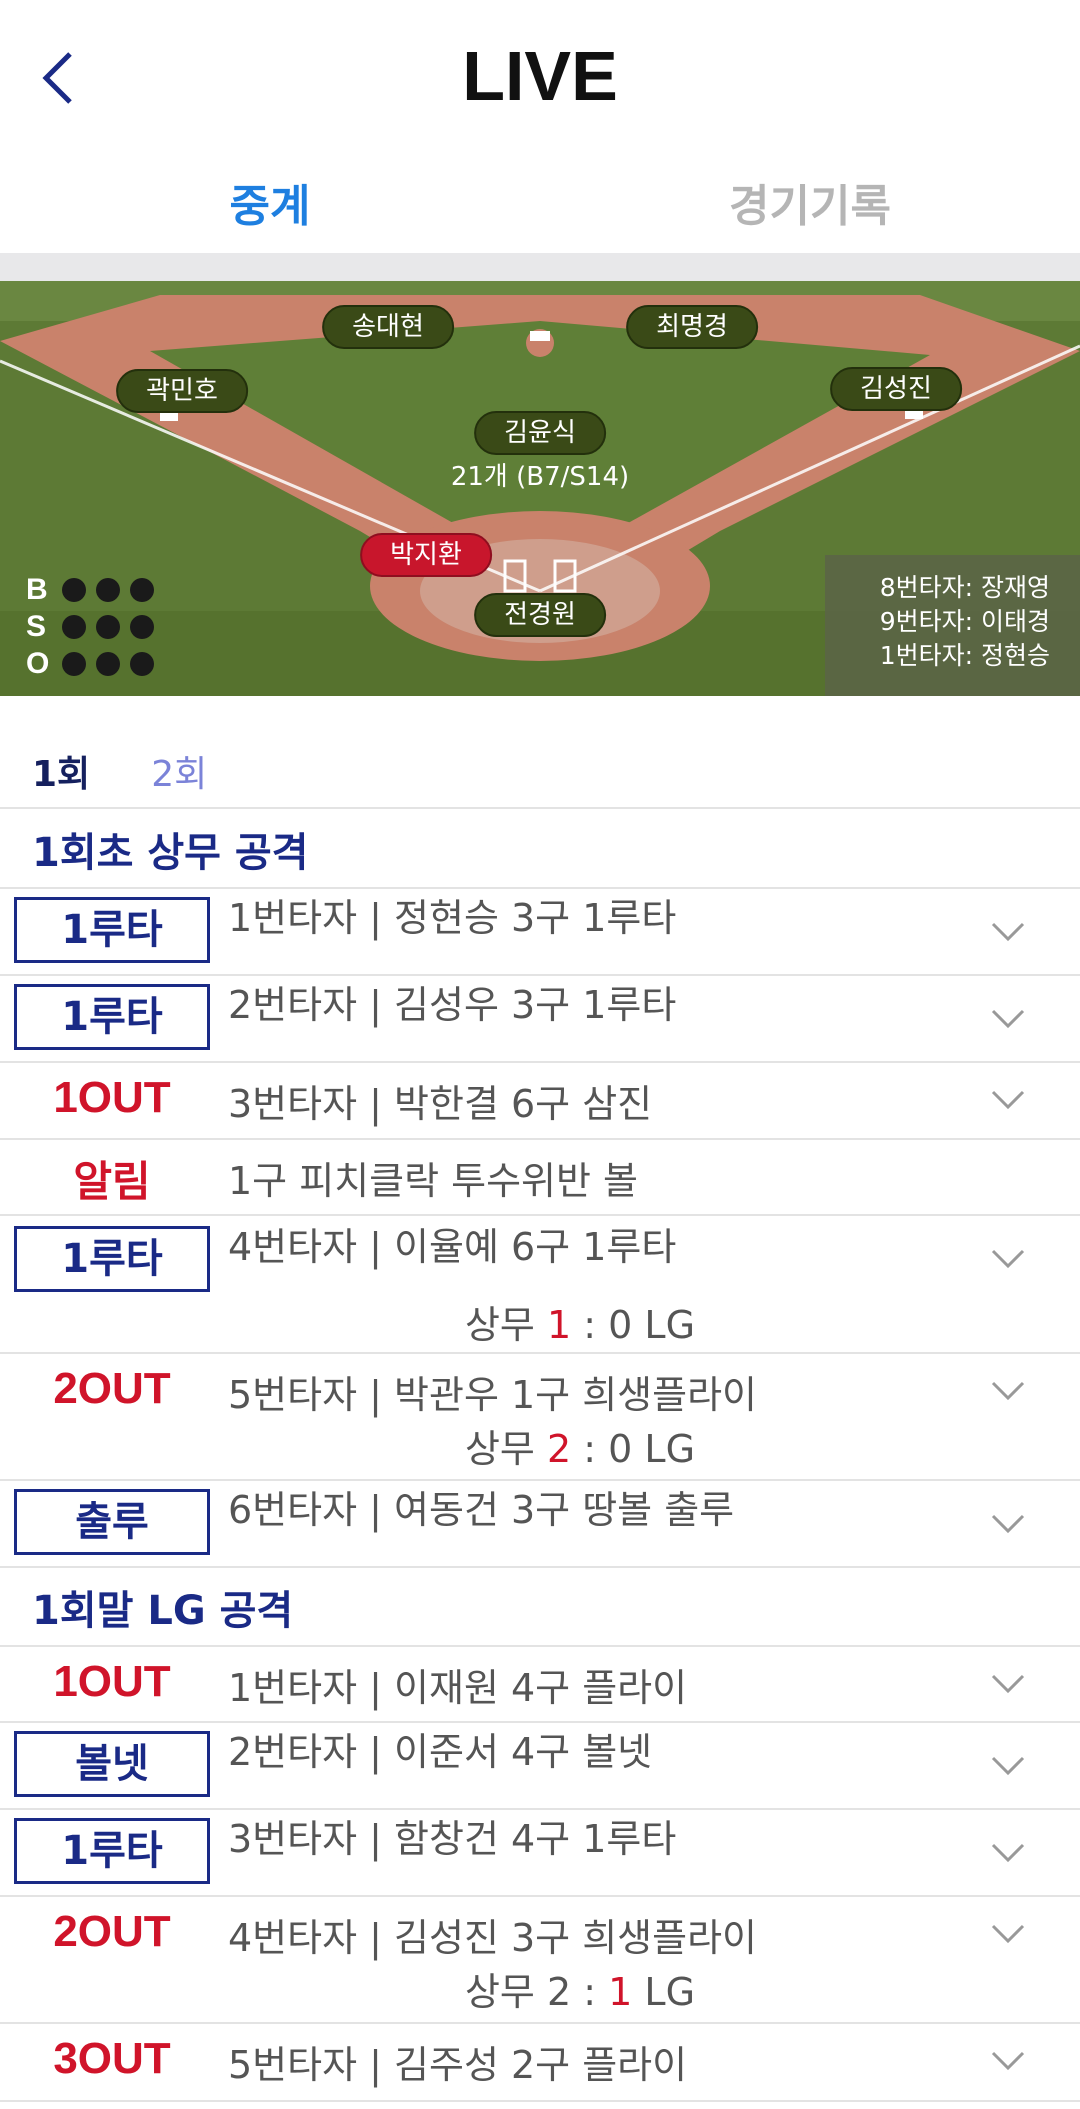 This screenshot has height=2109, width=1080. Describe the element at coordinates (810, 202) in the screenshot. I see `tab-game-record: 경기기록` at that location.